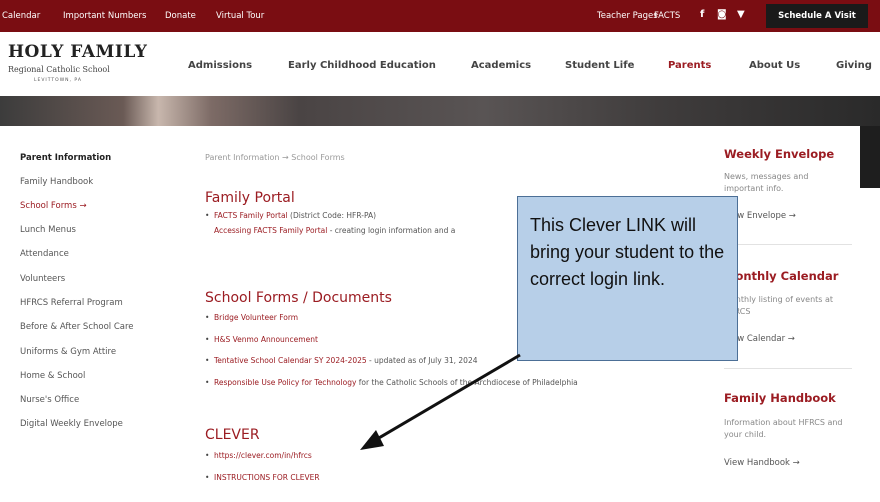 This screenshot has height=502, width=880. What do you see at coordinates (250, 198) in the screenshot?
I see `family-portal-heading: Family Portal` at bounding box center [250, 198].